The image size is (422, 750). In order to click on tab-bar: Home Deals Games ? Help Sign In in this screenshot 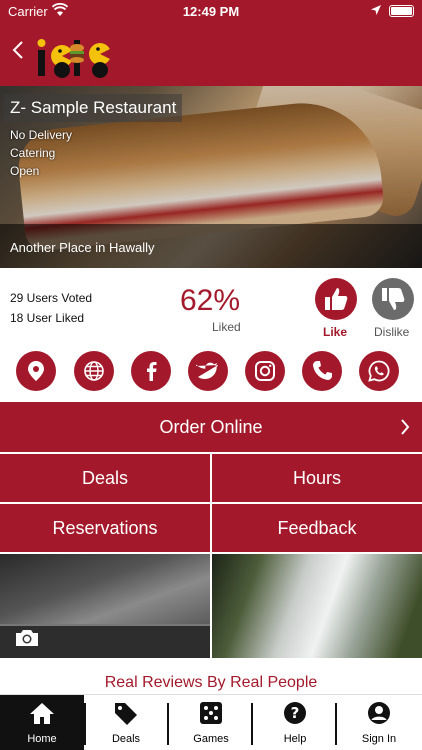, I will do `click(211, 722)`.